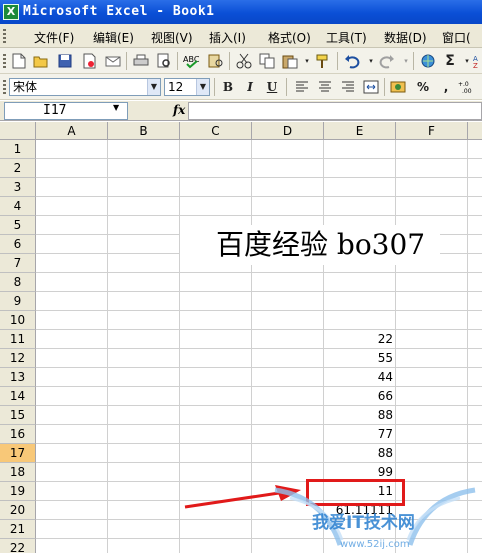 The image size is (482, 553). Describe the element at coordinates (360, 358) in the screenshot. I see `cell-e11: 55` at that location.